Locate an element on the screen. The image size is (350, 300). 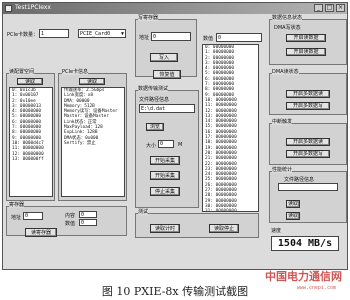
maximize-icon: □ is located at coordinates (329, 8).